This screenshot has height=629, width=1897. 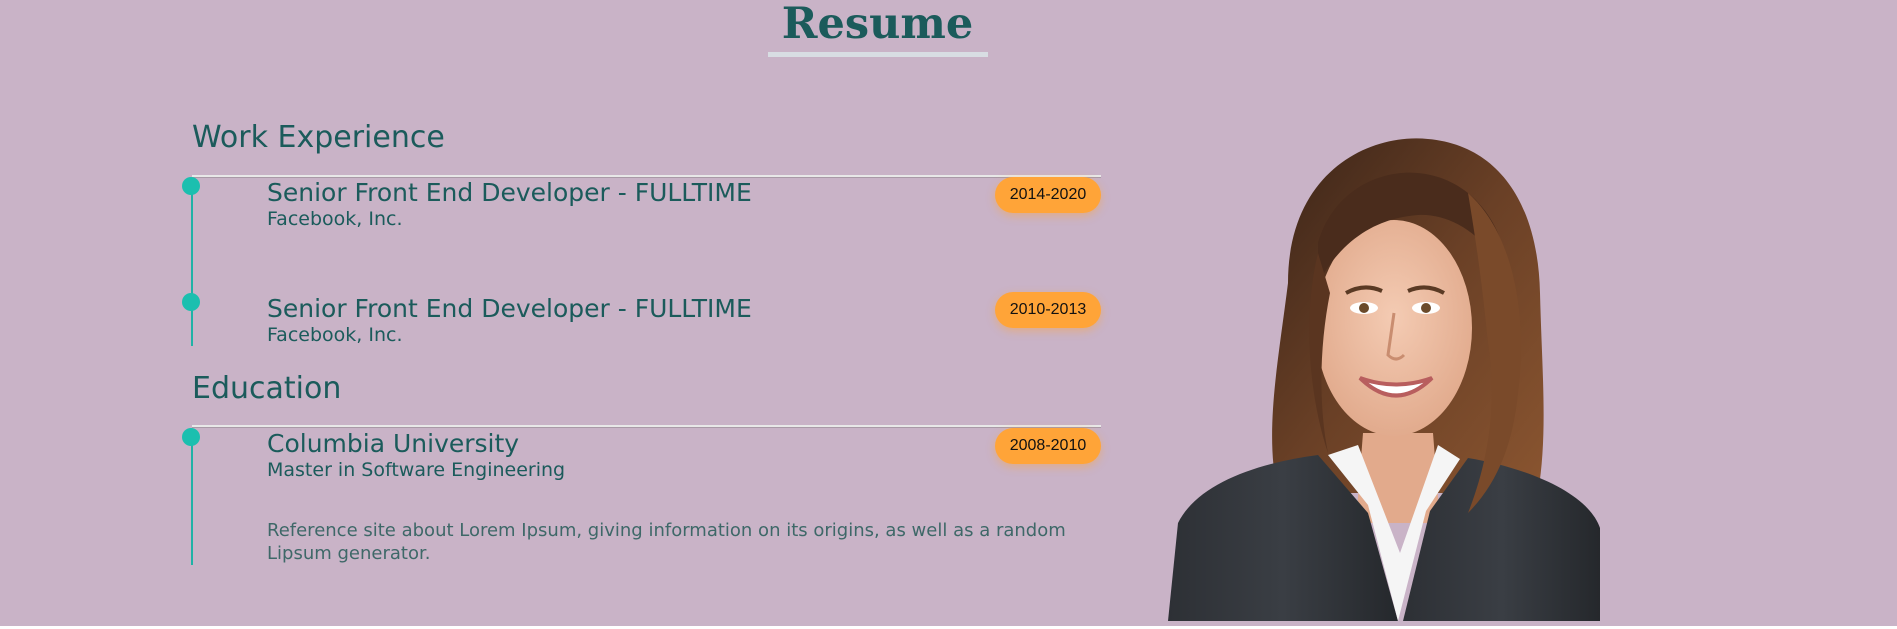 What do you see at coordinates (416, 470) in the screenshot?
I see `degree-name: Master in Software Engineering` at bounding box center [416, 470].